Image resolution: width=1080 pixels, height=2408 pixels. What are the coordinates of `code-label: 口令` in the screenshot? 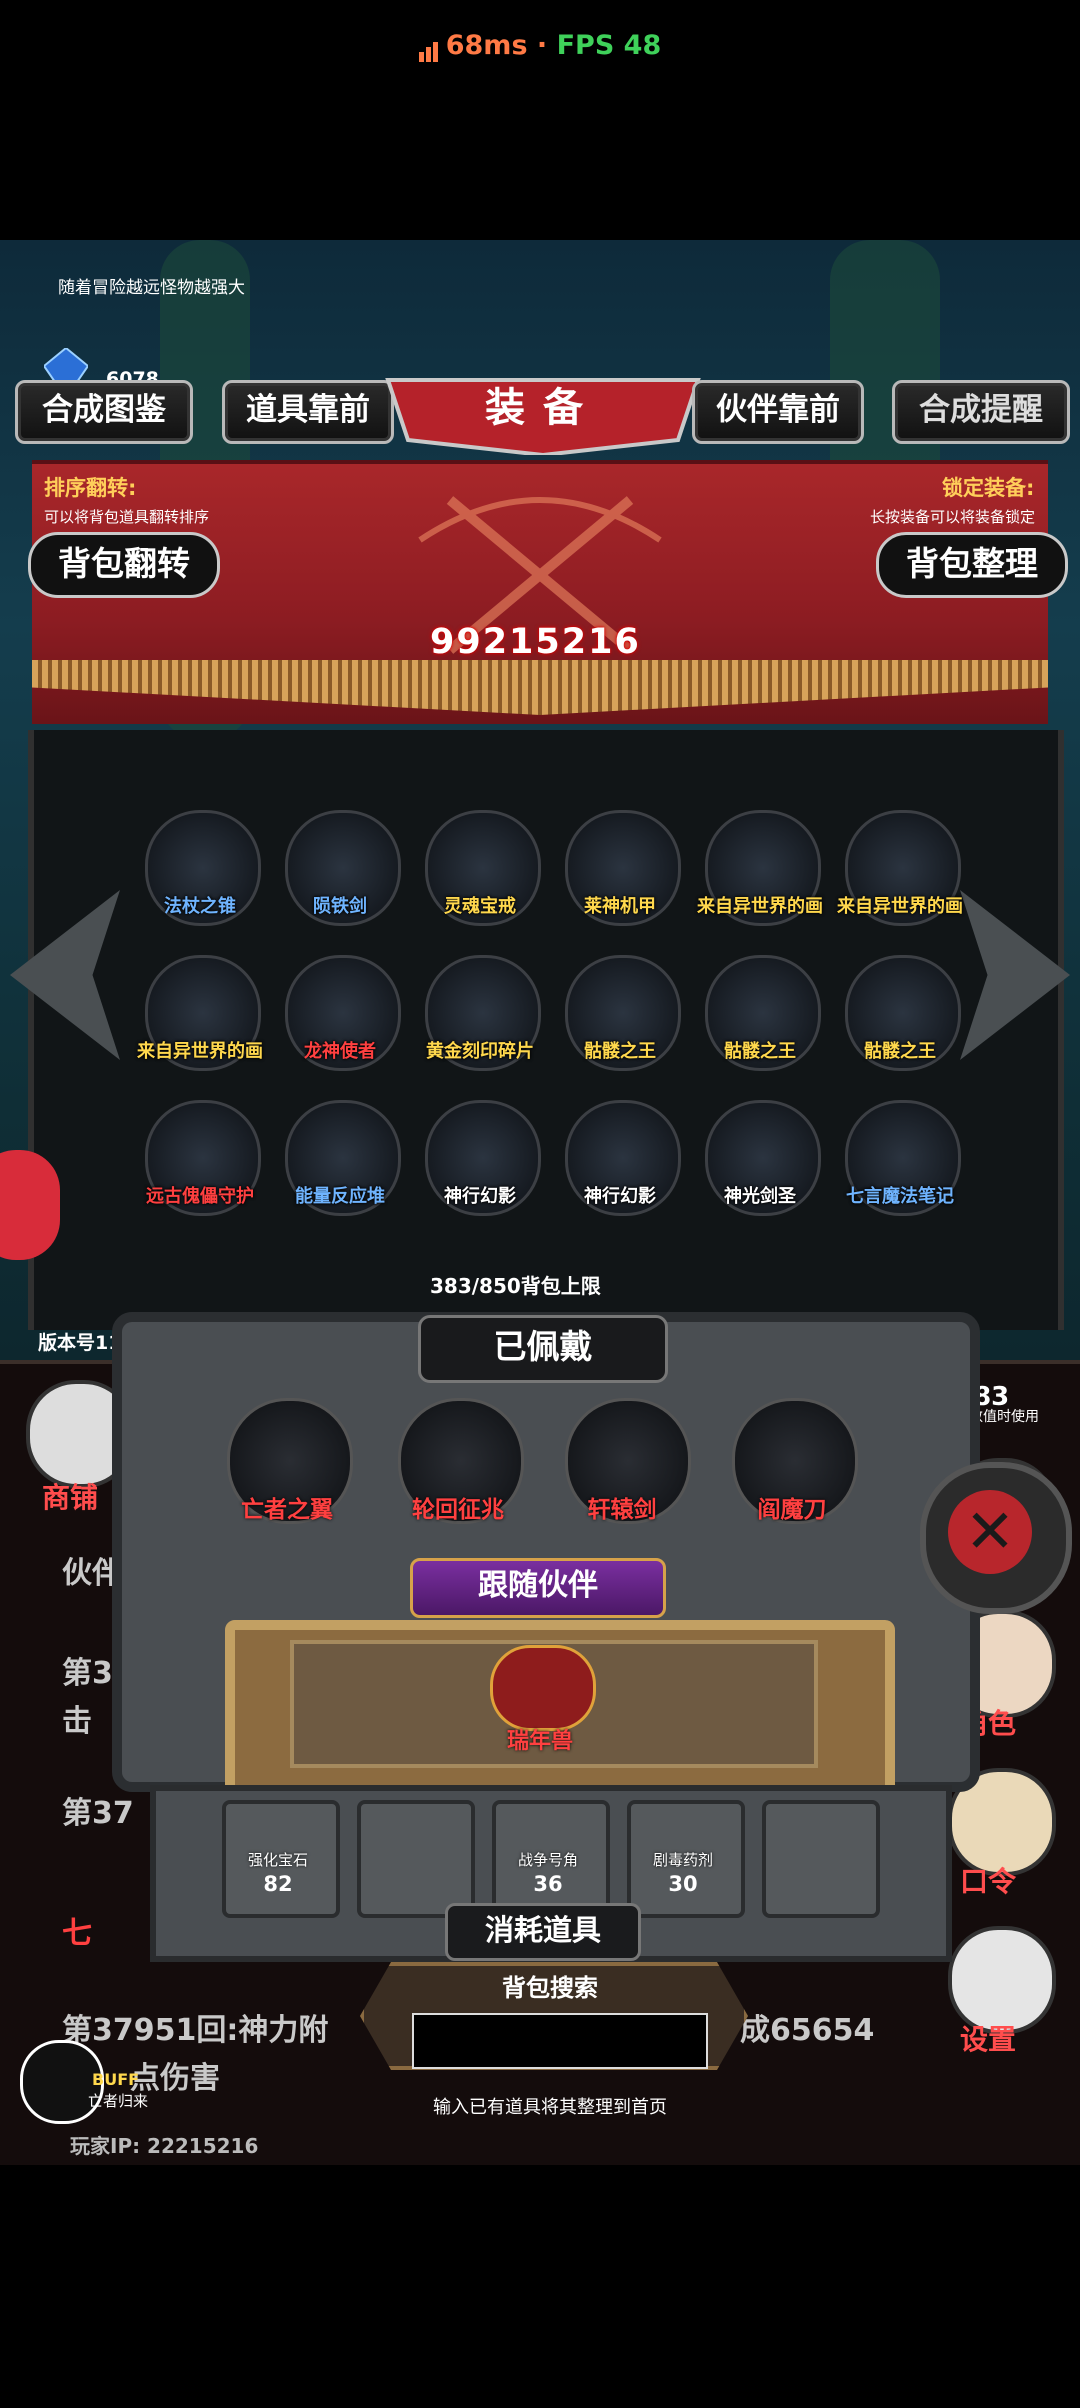 It's located at (988, 1881).